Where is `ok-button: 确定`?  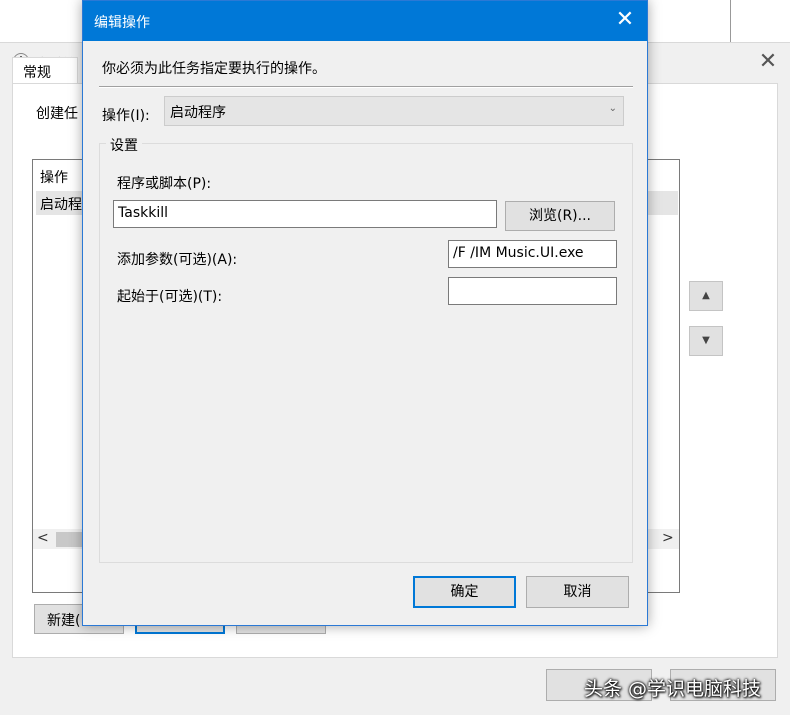
ok-button: 确定 is located at coordinates (464, 592).